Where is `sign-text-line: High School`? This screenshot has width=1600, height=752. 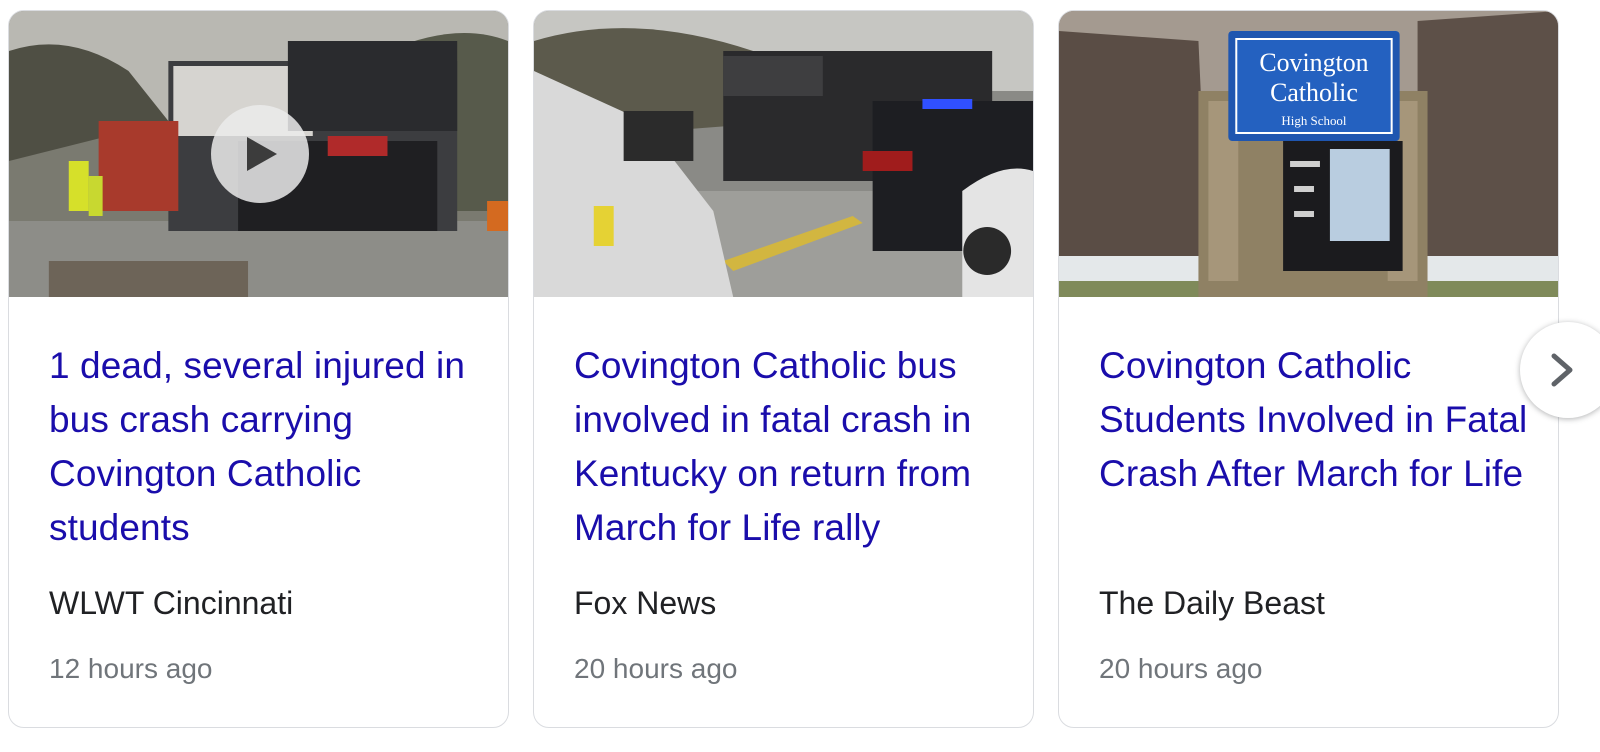 sign-text-line: High School is located at coordinates (1313, 120).